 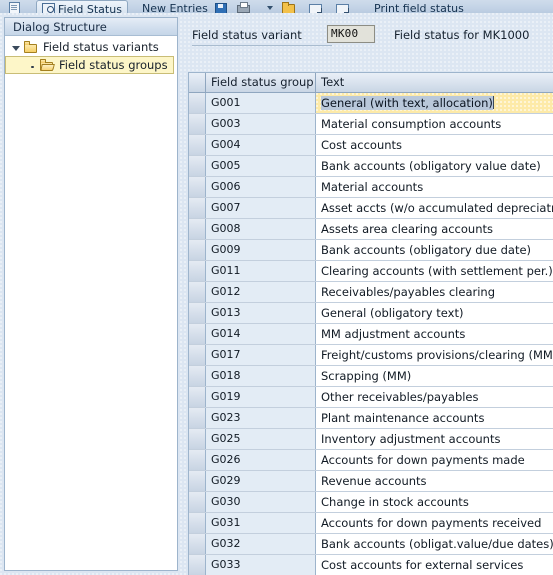 I want to click on toolbar-copy-button, so click(x=243, y=6).